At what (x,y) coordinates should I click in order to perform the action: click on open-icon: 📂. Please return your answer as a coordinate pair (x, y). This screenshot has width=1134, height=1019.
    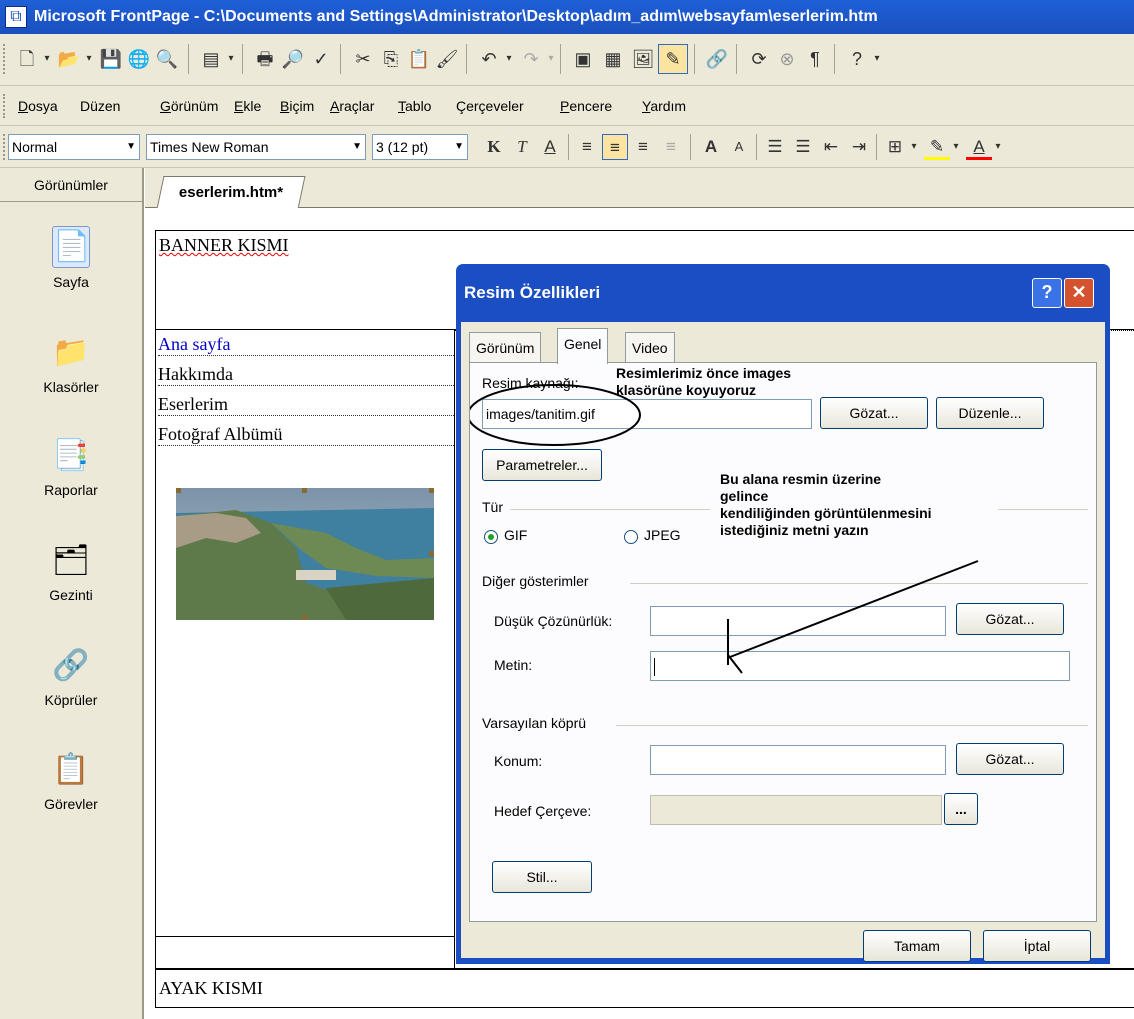
    Looking at the image, I should click on (69, 59).